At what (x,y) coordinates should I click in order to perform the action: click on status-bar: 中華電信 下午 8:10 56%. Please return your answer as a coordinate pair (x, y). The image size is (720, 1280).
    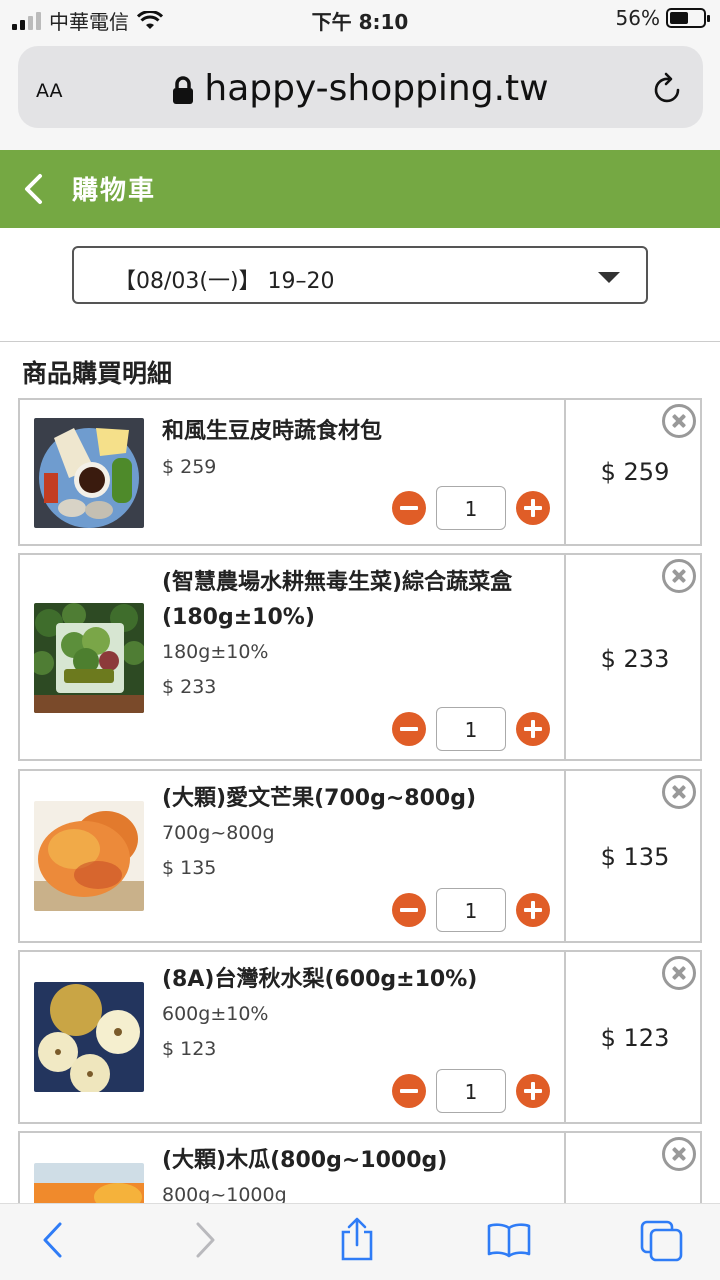
    Looking at the image, I should click on (360, 19).